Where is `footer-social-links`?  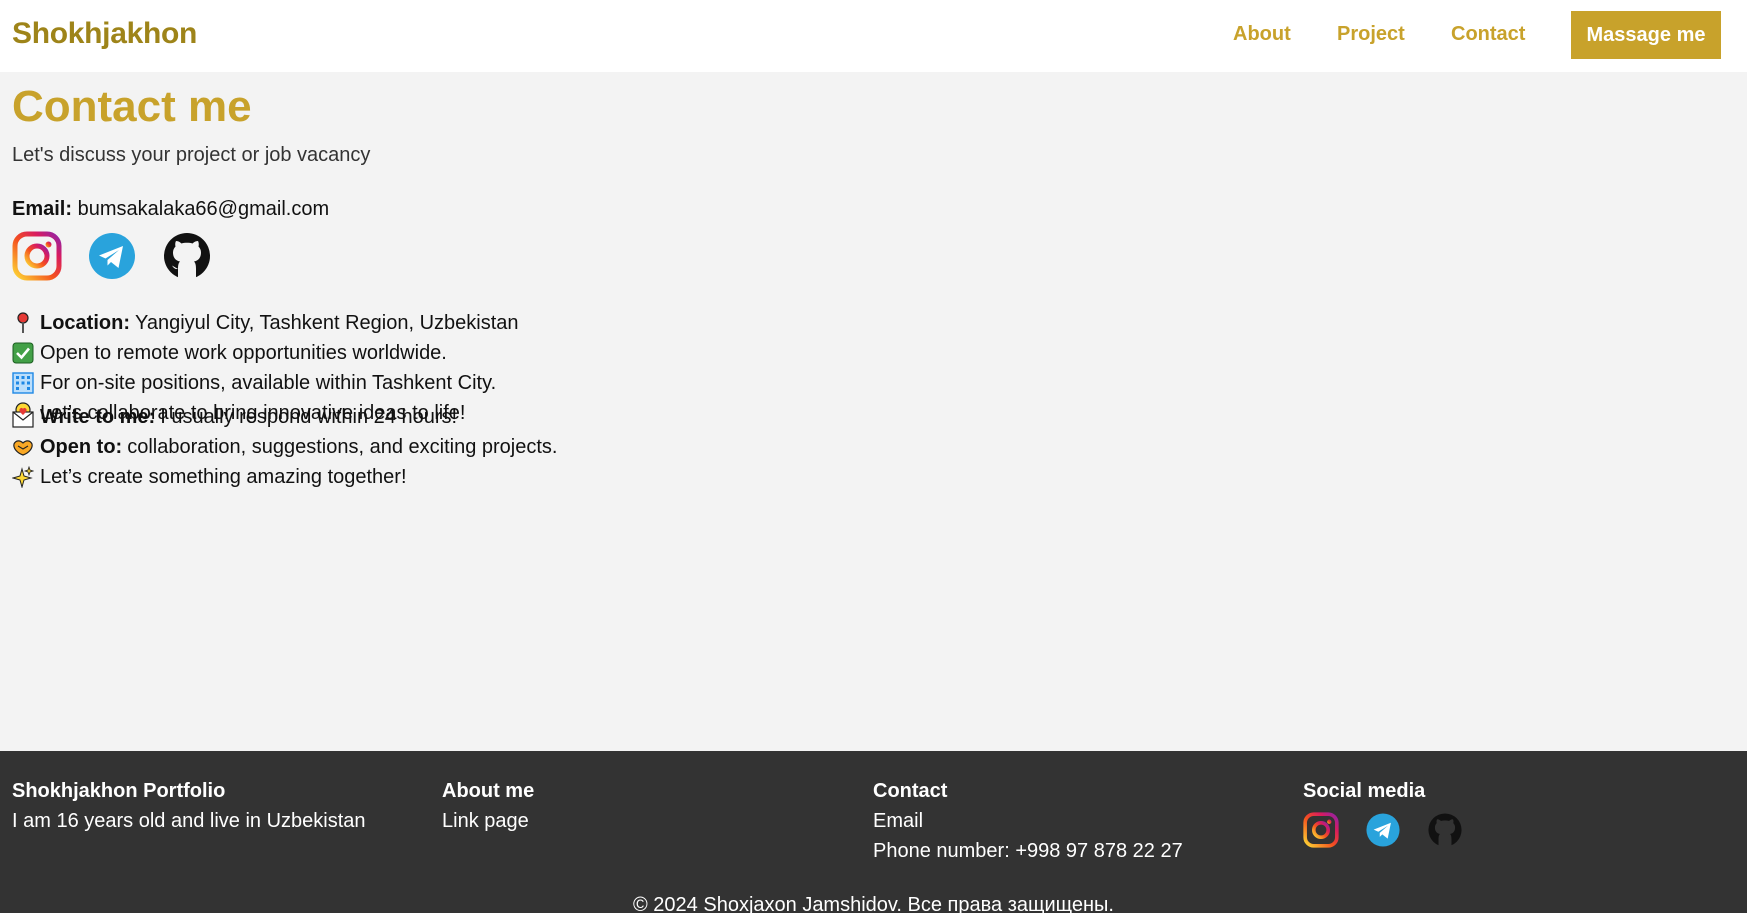
footer-social-links is located at coordinates (1383, 830).